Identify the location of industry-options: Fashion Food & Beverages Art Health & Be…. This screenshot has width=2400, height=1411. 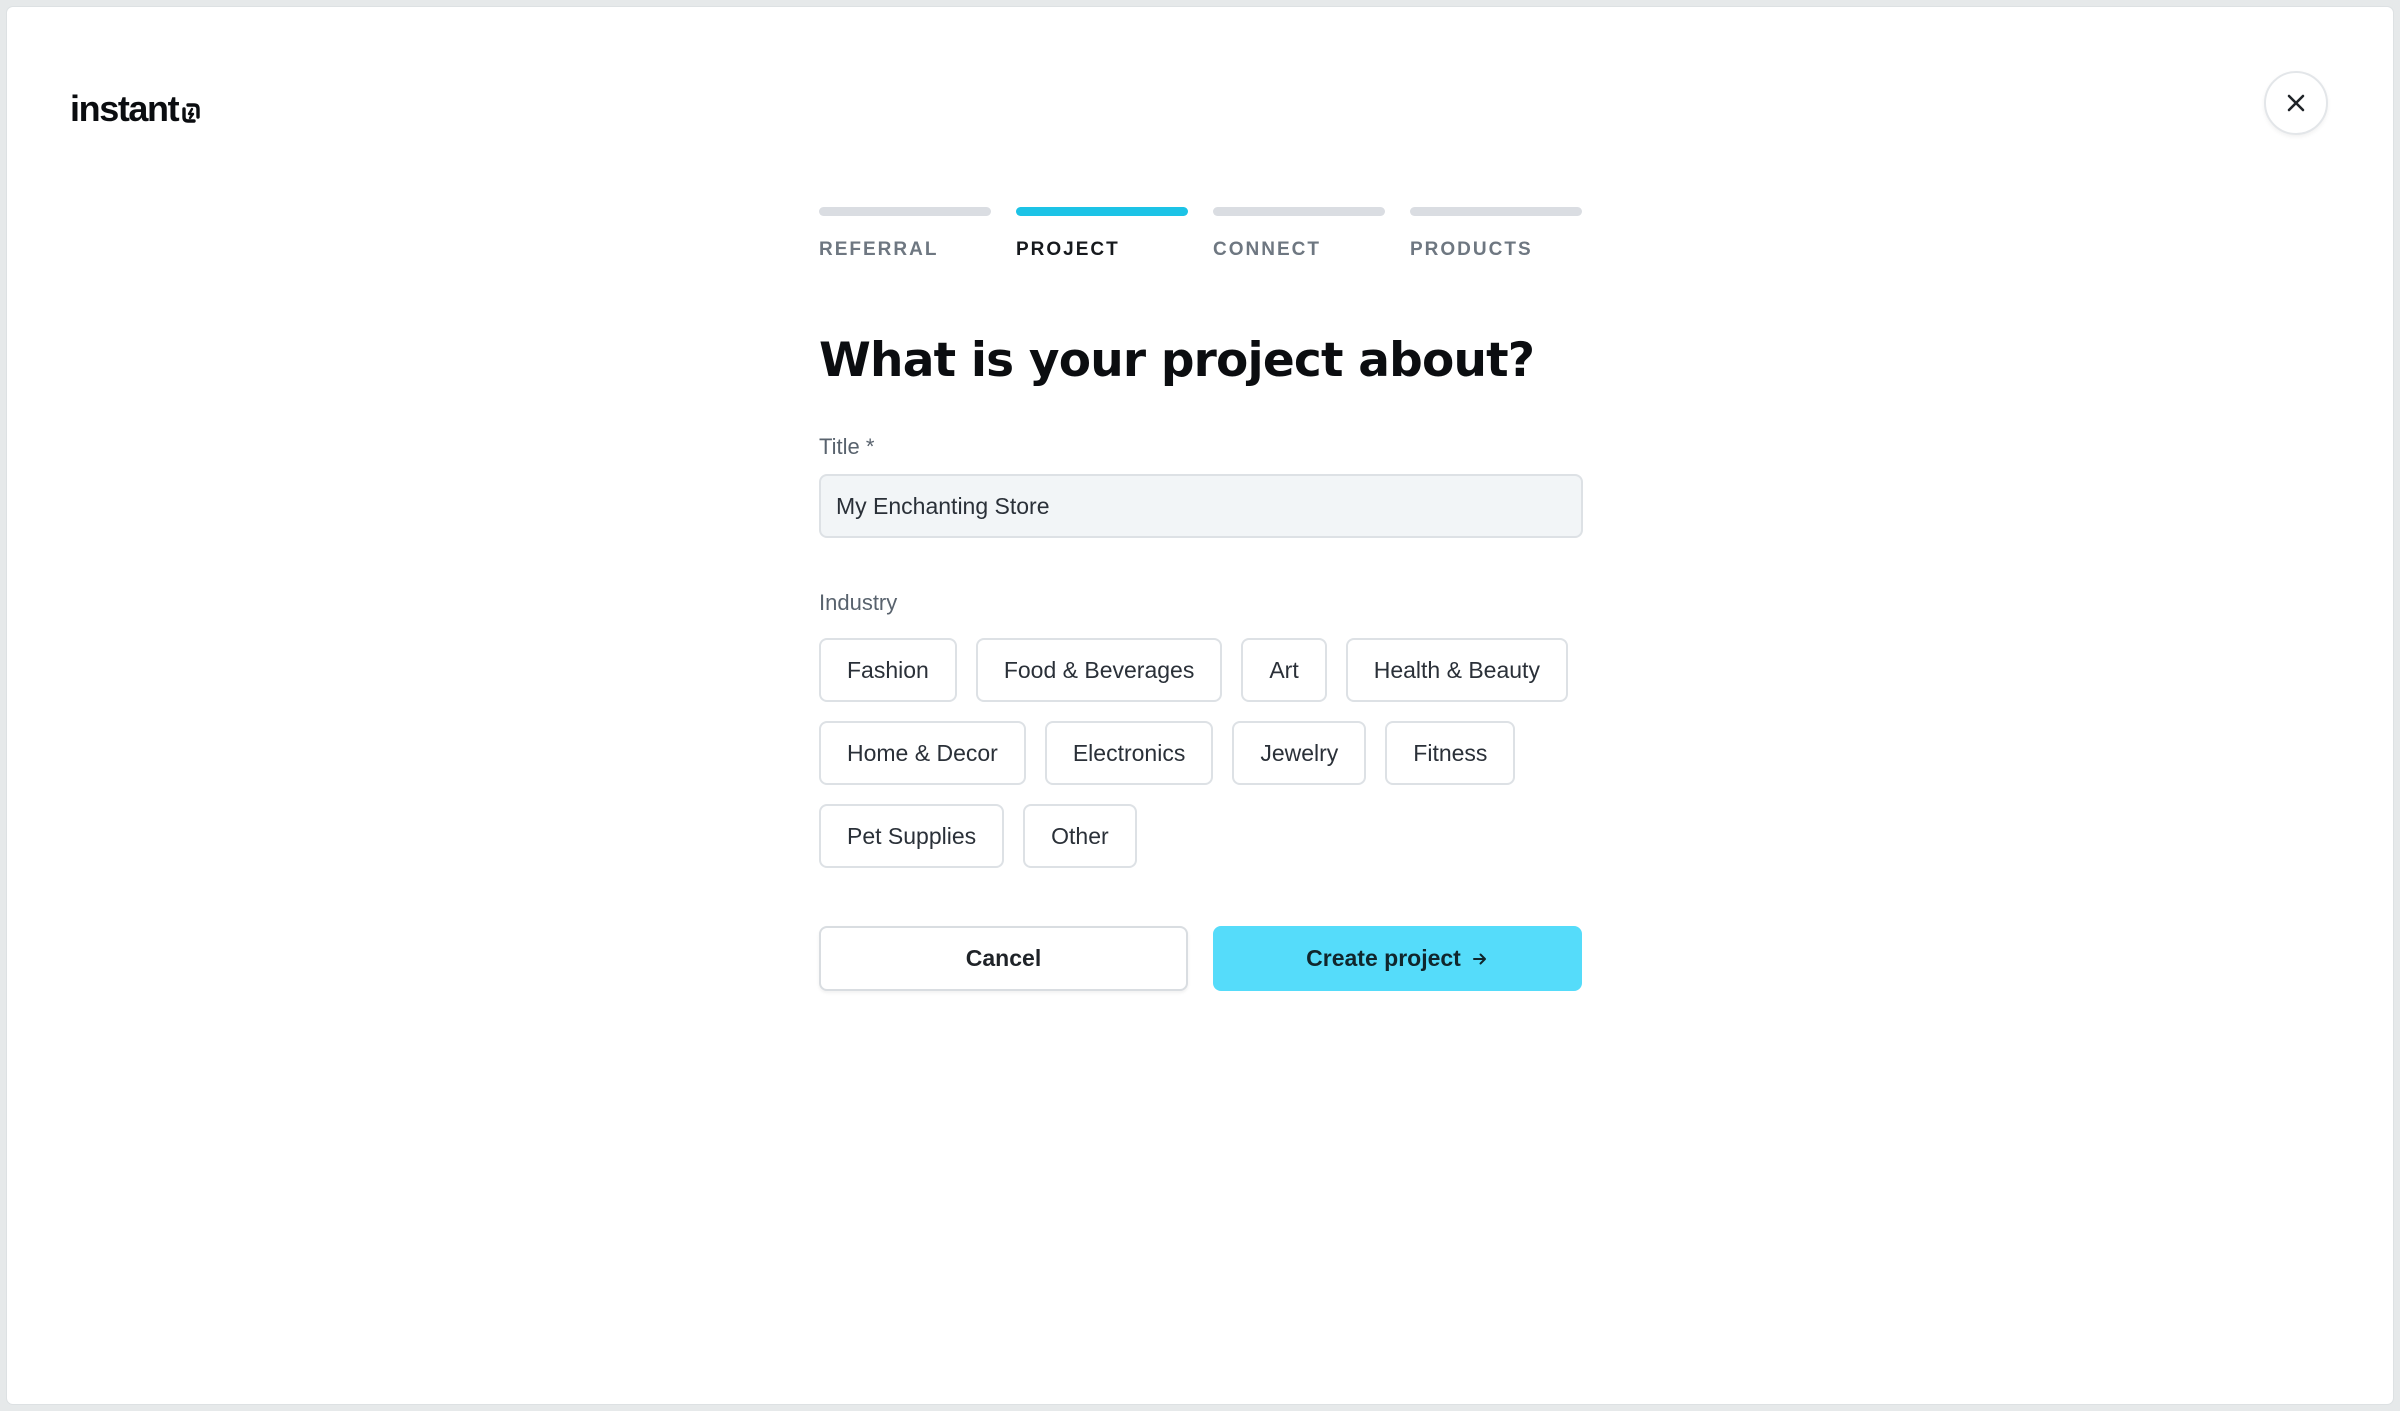
(1201, 753).